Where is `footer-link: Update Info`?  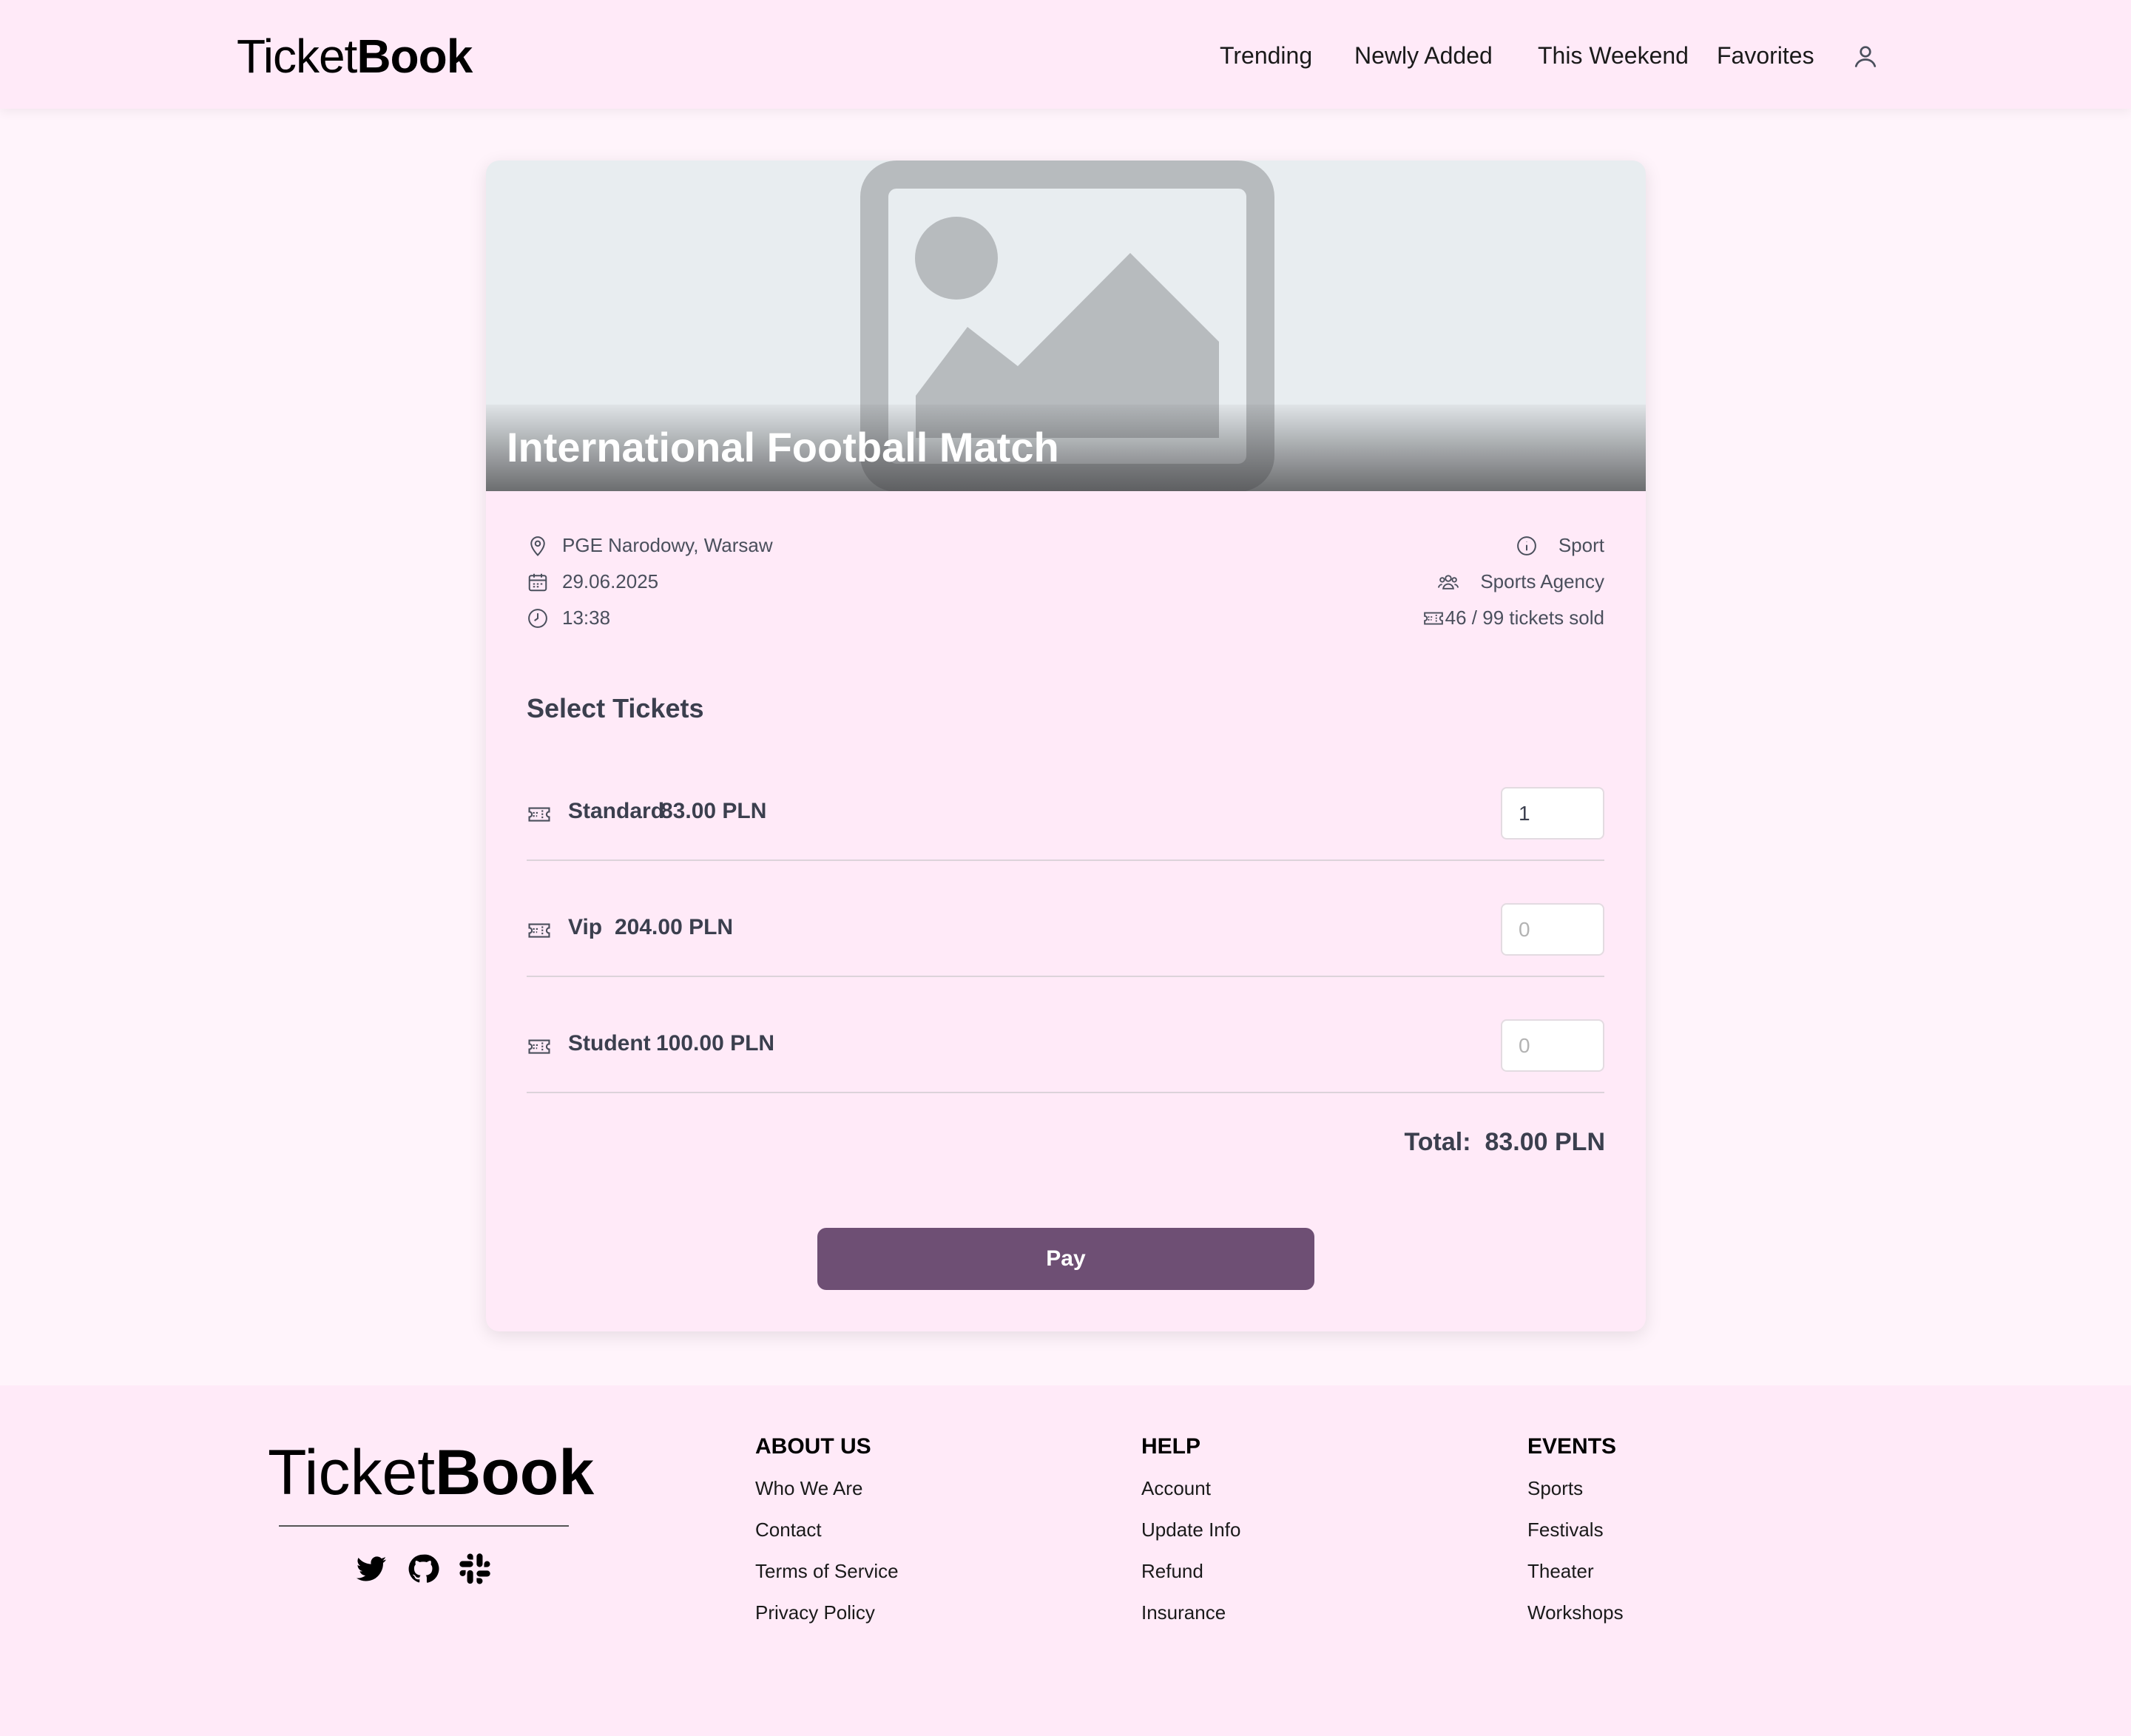 footer-link: Update Info is located at coordinates (1190, 1529).